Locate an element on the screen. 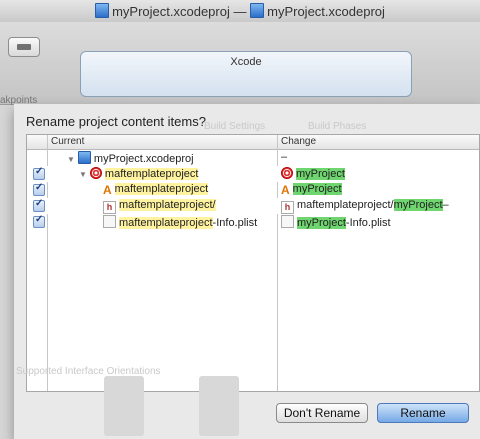 This screenshot has width=480, height=439. table-row: ▼ myProject.xcodeproj – is located at coordinates (253, 158).